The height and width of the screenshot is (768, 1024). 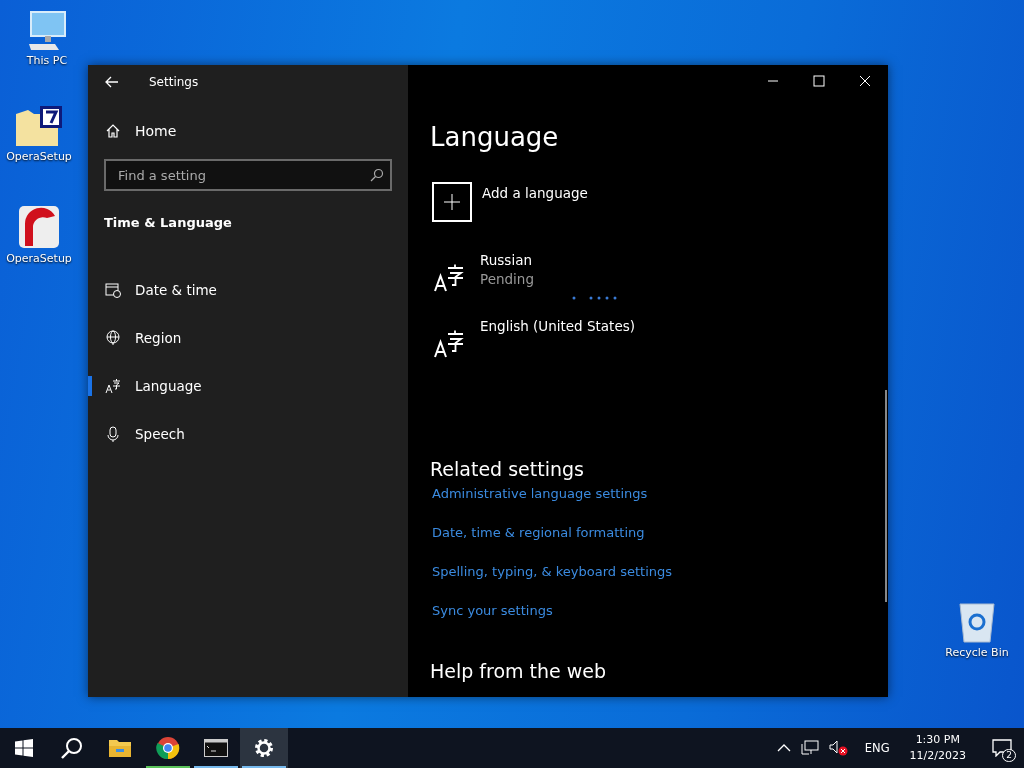 What do you see at coordinates (141, 131) in the screenshot?
I see `home-nav-item: Home` at bounding box center [141, 131].